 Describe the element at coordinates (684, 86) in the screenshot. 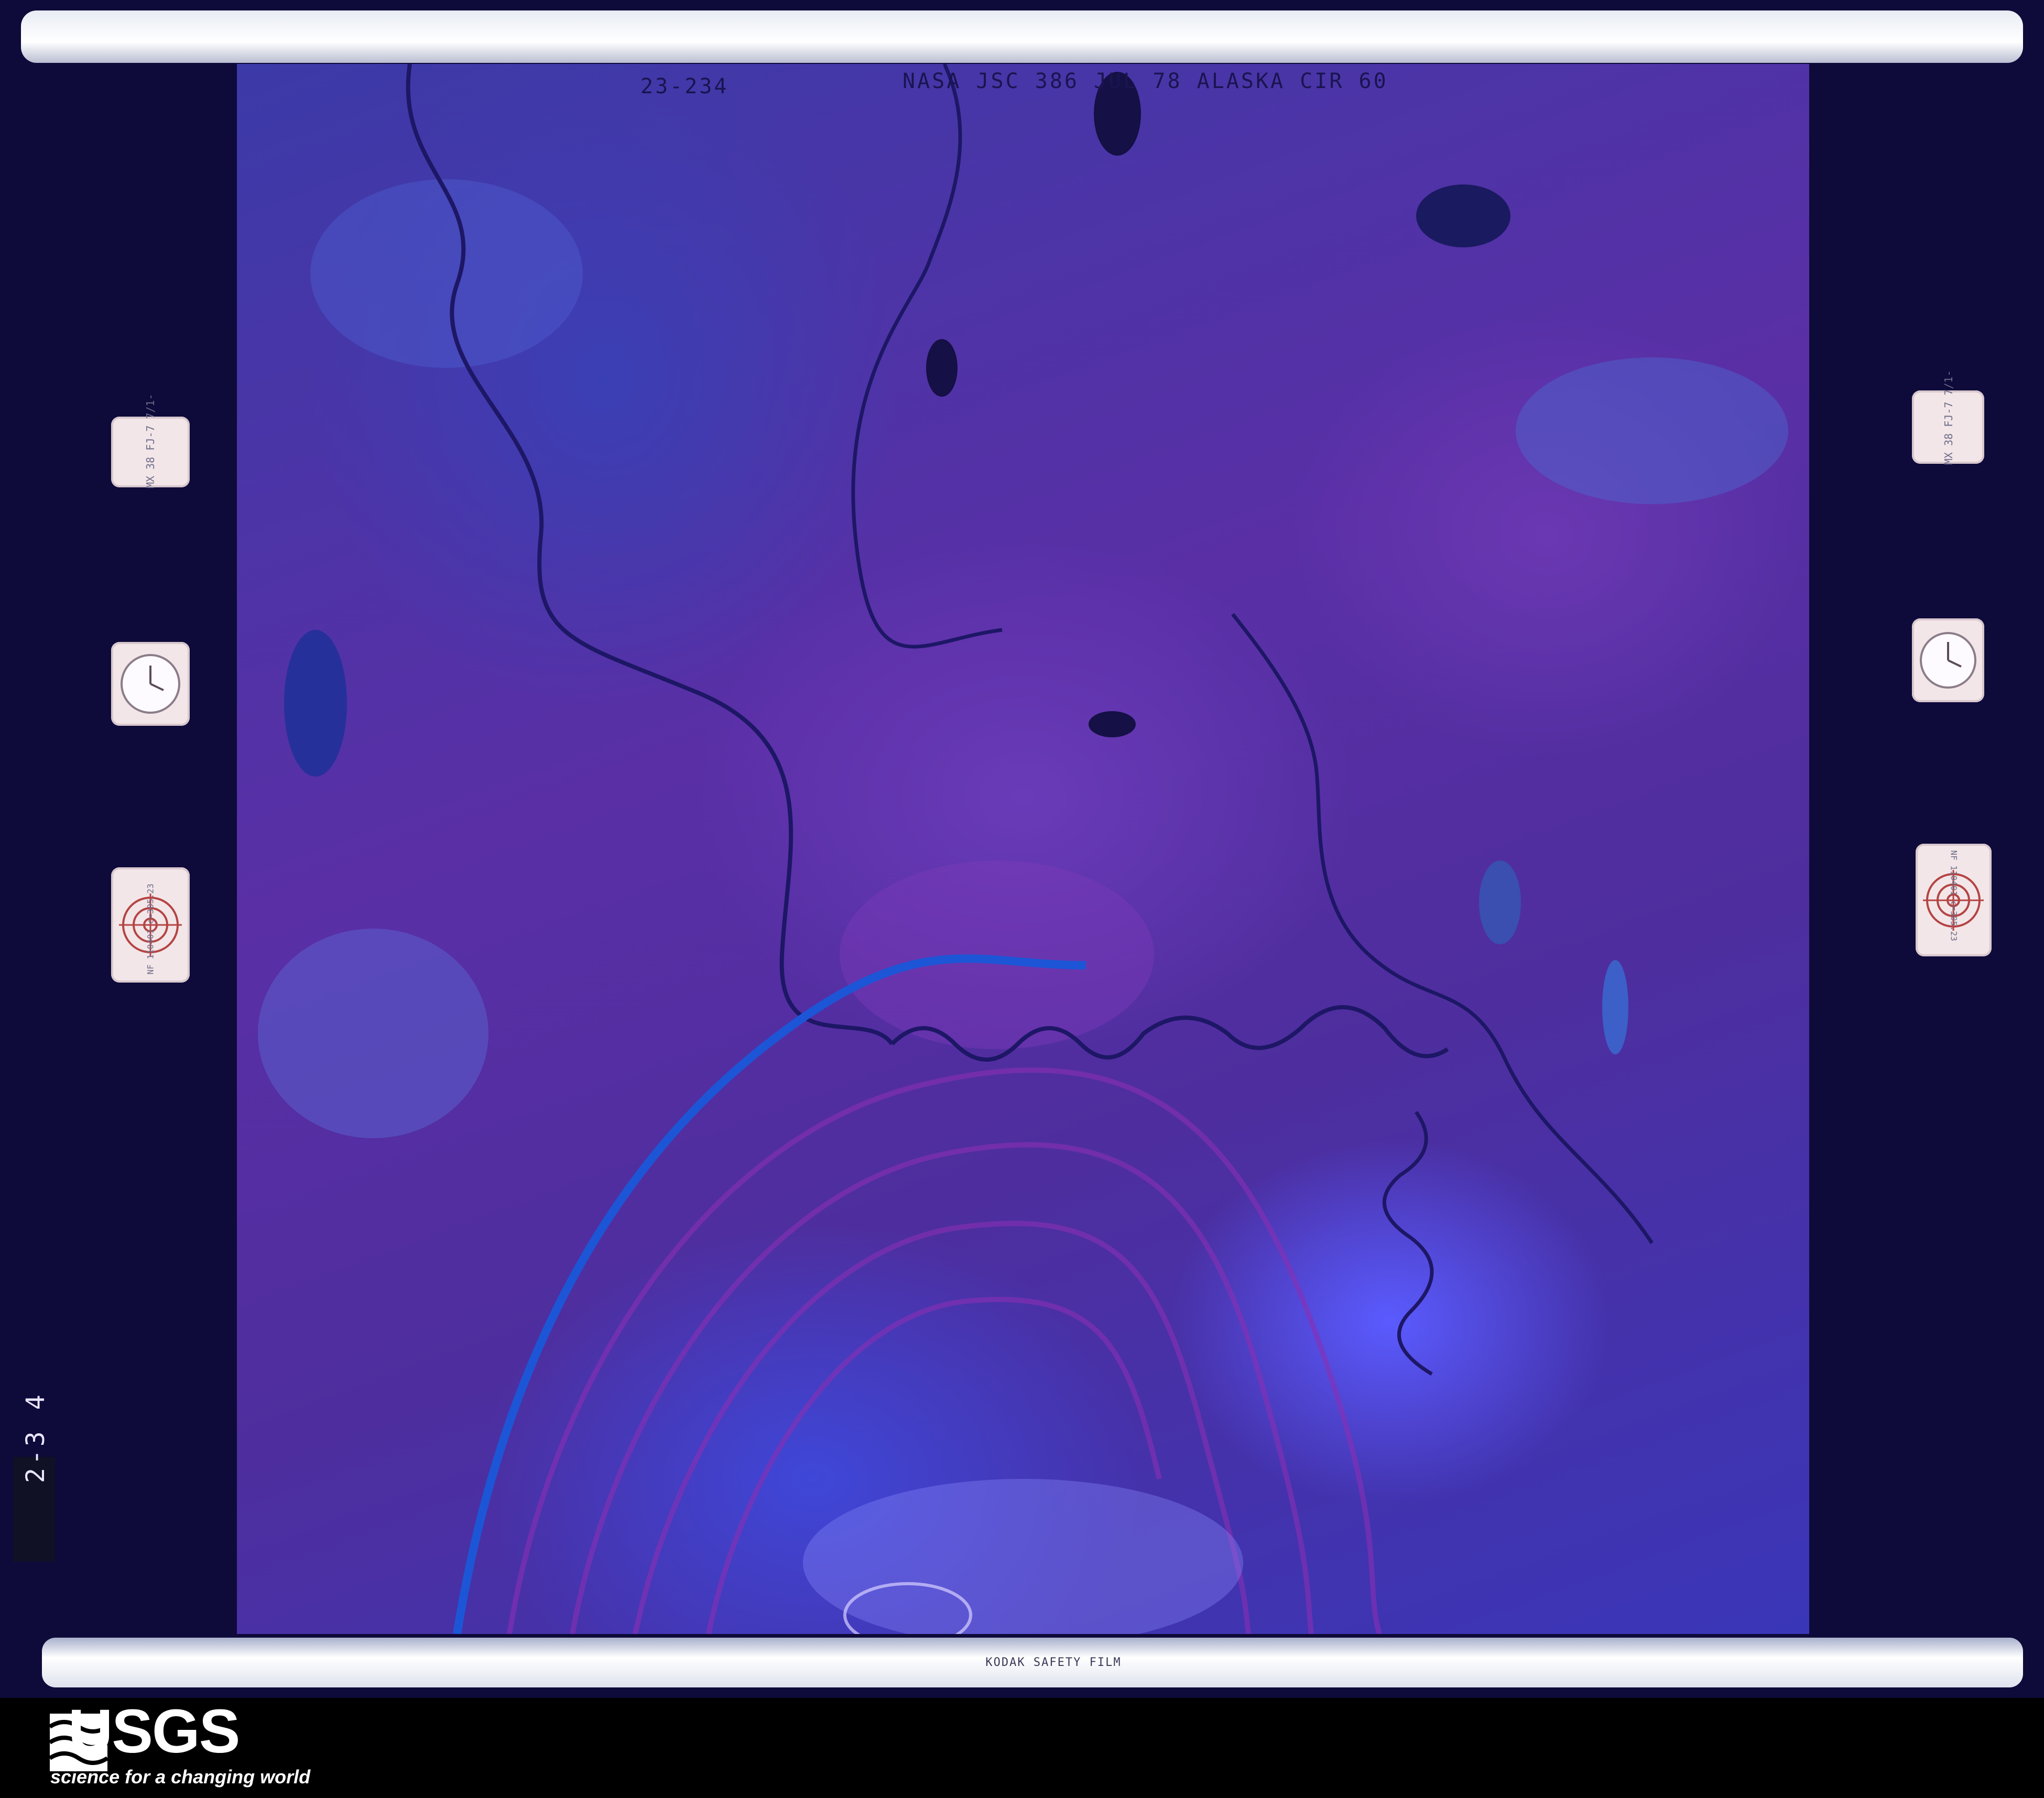

I see `frame-number: 23-234` at that location.